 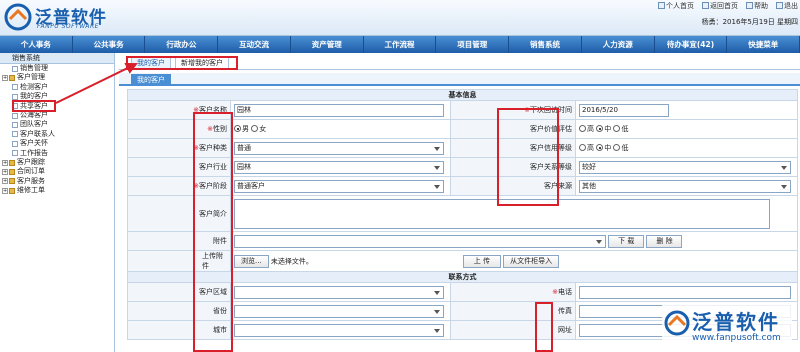 I want to click on gender-male-radio, so click(x=237, y=128).